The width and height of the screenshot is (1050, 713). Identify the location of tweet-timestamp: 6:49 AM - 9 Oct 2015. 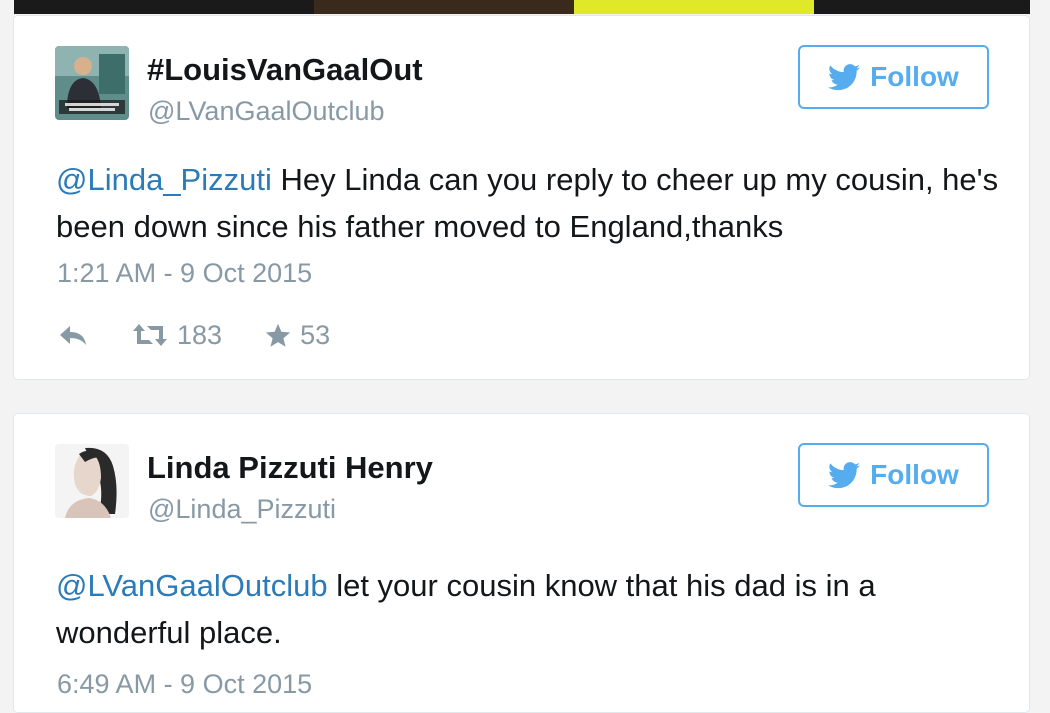
(184, 684).